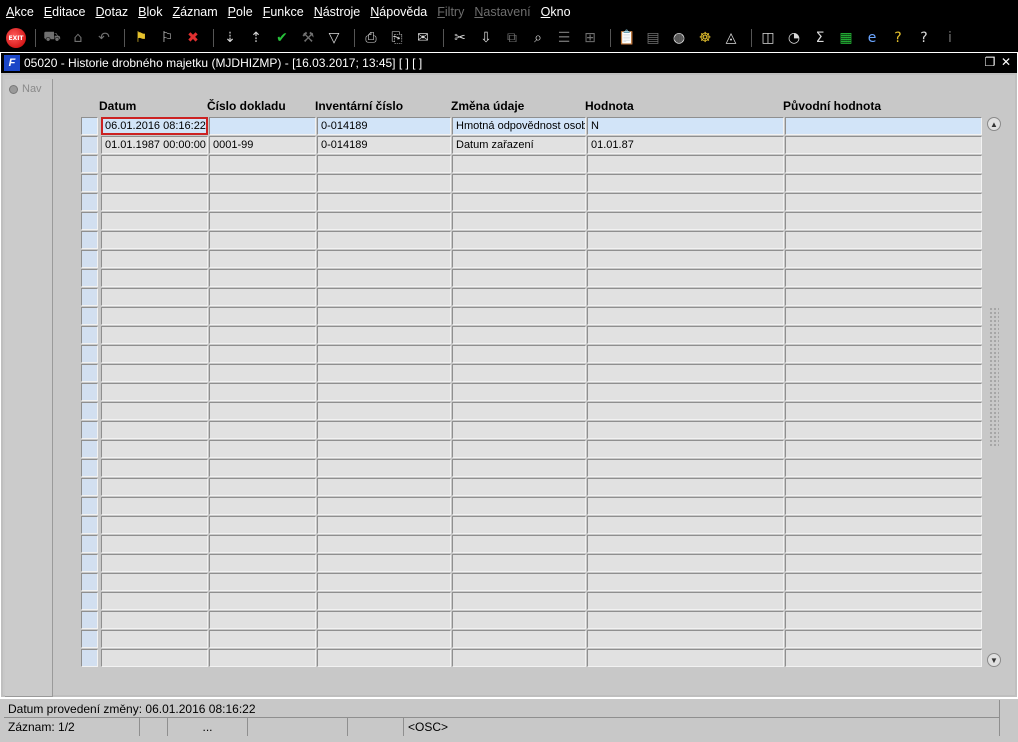 This screenshot has width=1018, height=742. I want to click on paste-icon: ⇩, so click(486, 38).